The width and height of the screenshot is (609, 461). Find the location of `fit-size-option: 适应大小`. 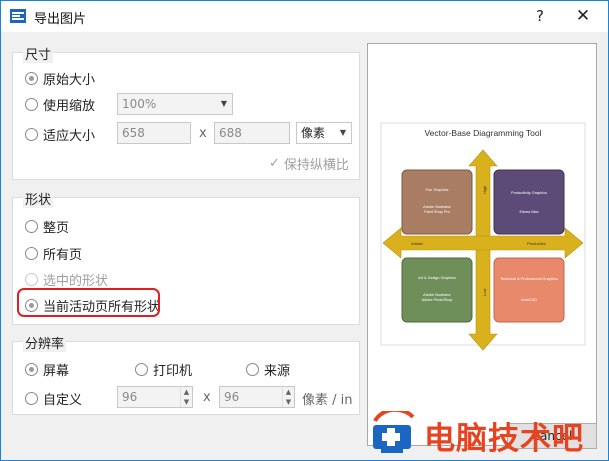

fit-size-option: 适应大小 is located at coordinates (60, 134).